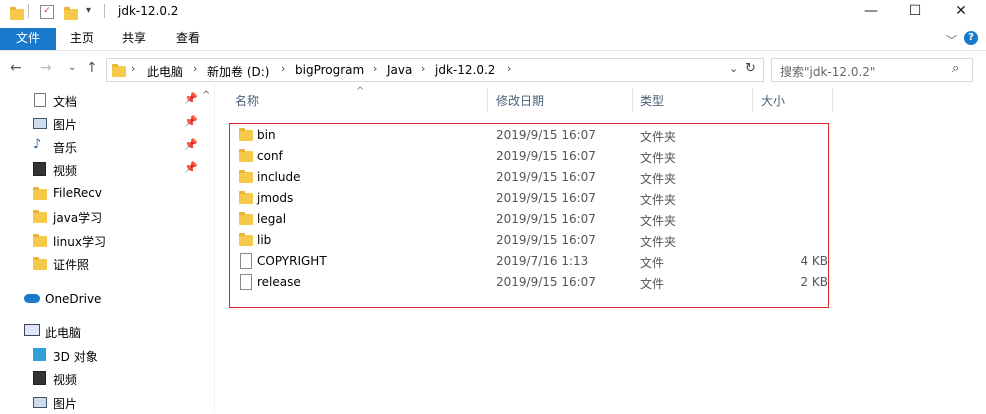  What do you see at coordinates (92, 68) in the screenshot?
I see `up-arrow-icon: ↑` at bounding box center [92, 68].